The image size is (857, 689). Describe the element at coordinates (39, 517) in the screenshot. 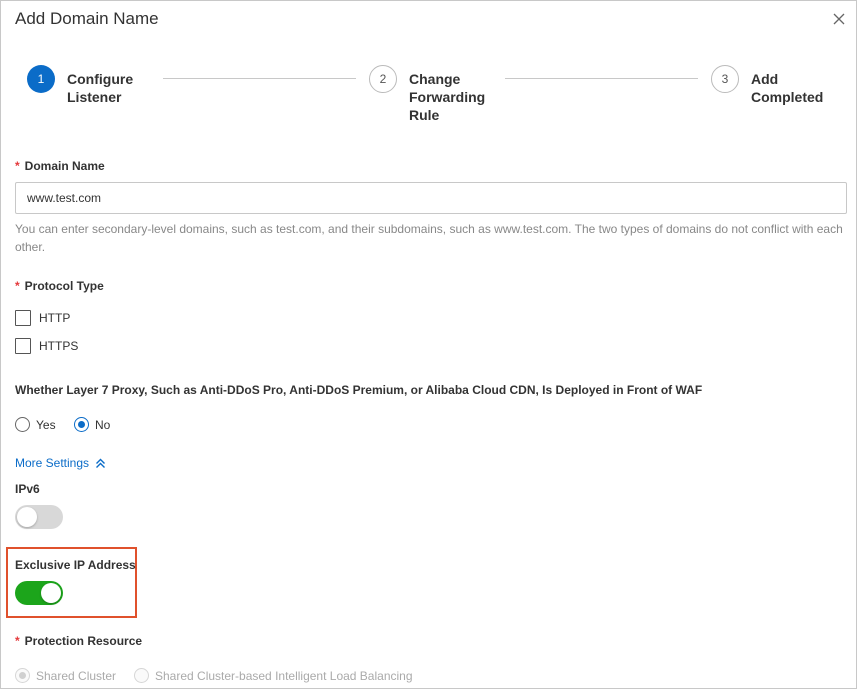

I see `ipv6-switch` at that location.